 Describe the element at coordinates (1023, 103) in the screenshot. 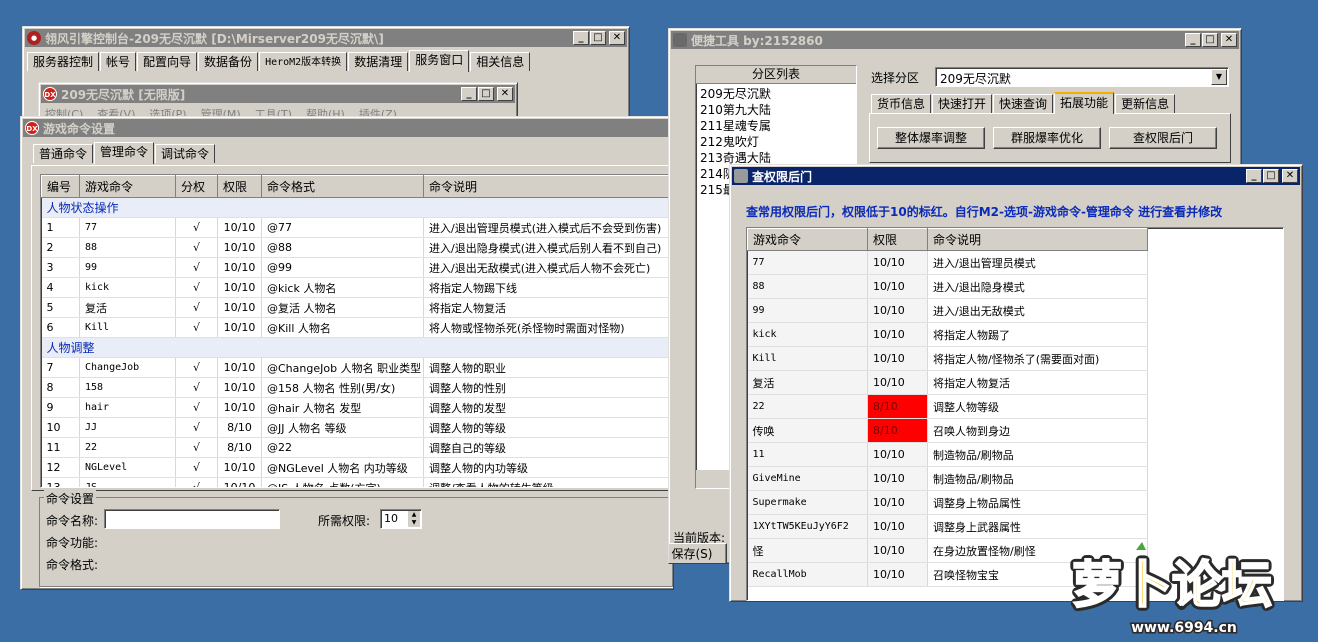

I see `tab-quick-query: 快速查询` at that location.